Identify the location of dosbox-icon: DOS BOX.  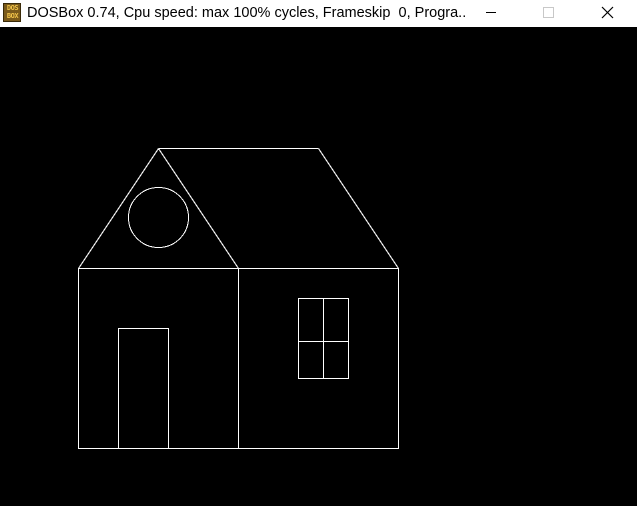
(12, 12).